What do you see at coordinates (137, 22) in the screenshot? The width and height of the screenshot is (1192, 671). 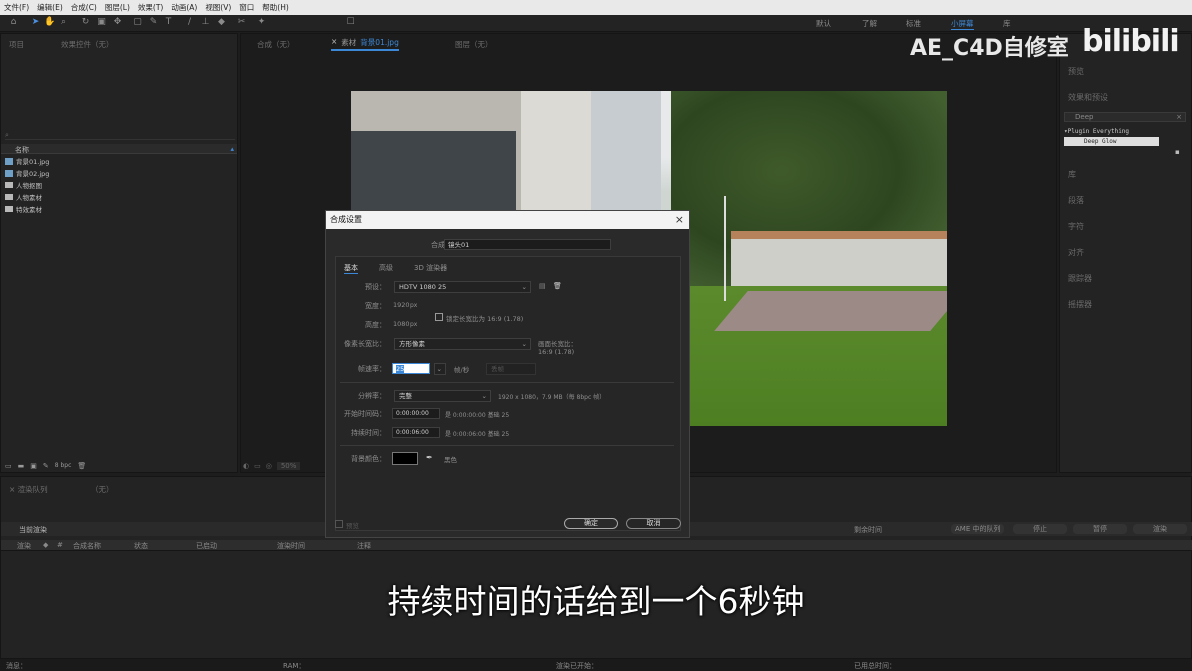 I see `rect-tool-icon: ▢` at bounding box center [137, 22].